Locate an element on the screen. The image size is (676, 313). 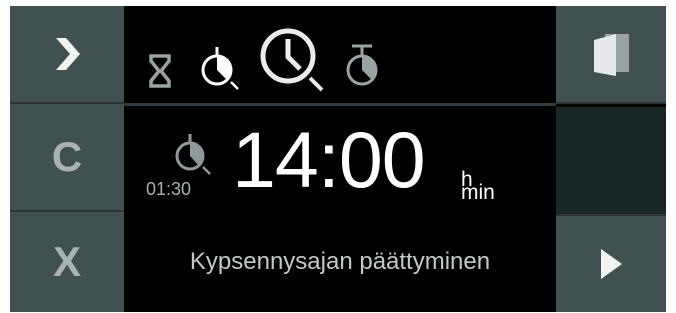
clear-label: C is located at coordinates (67, 156).